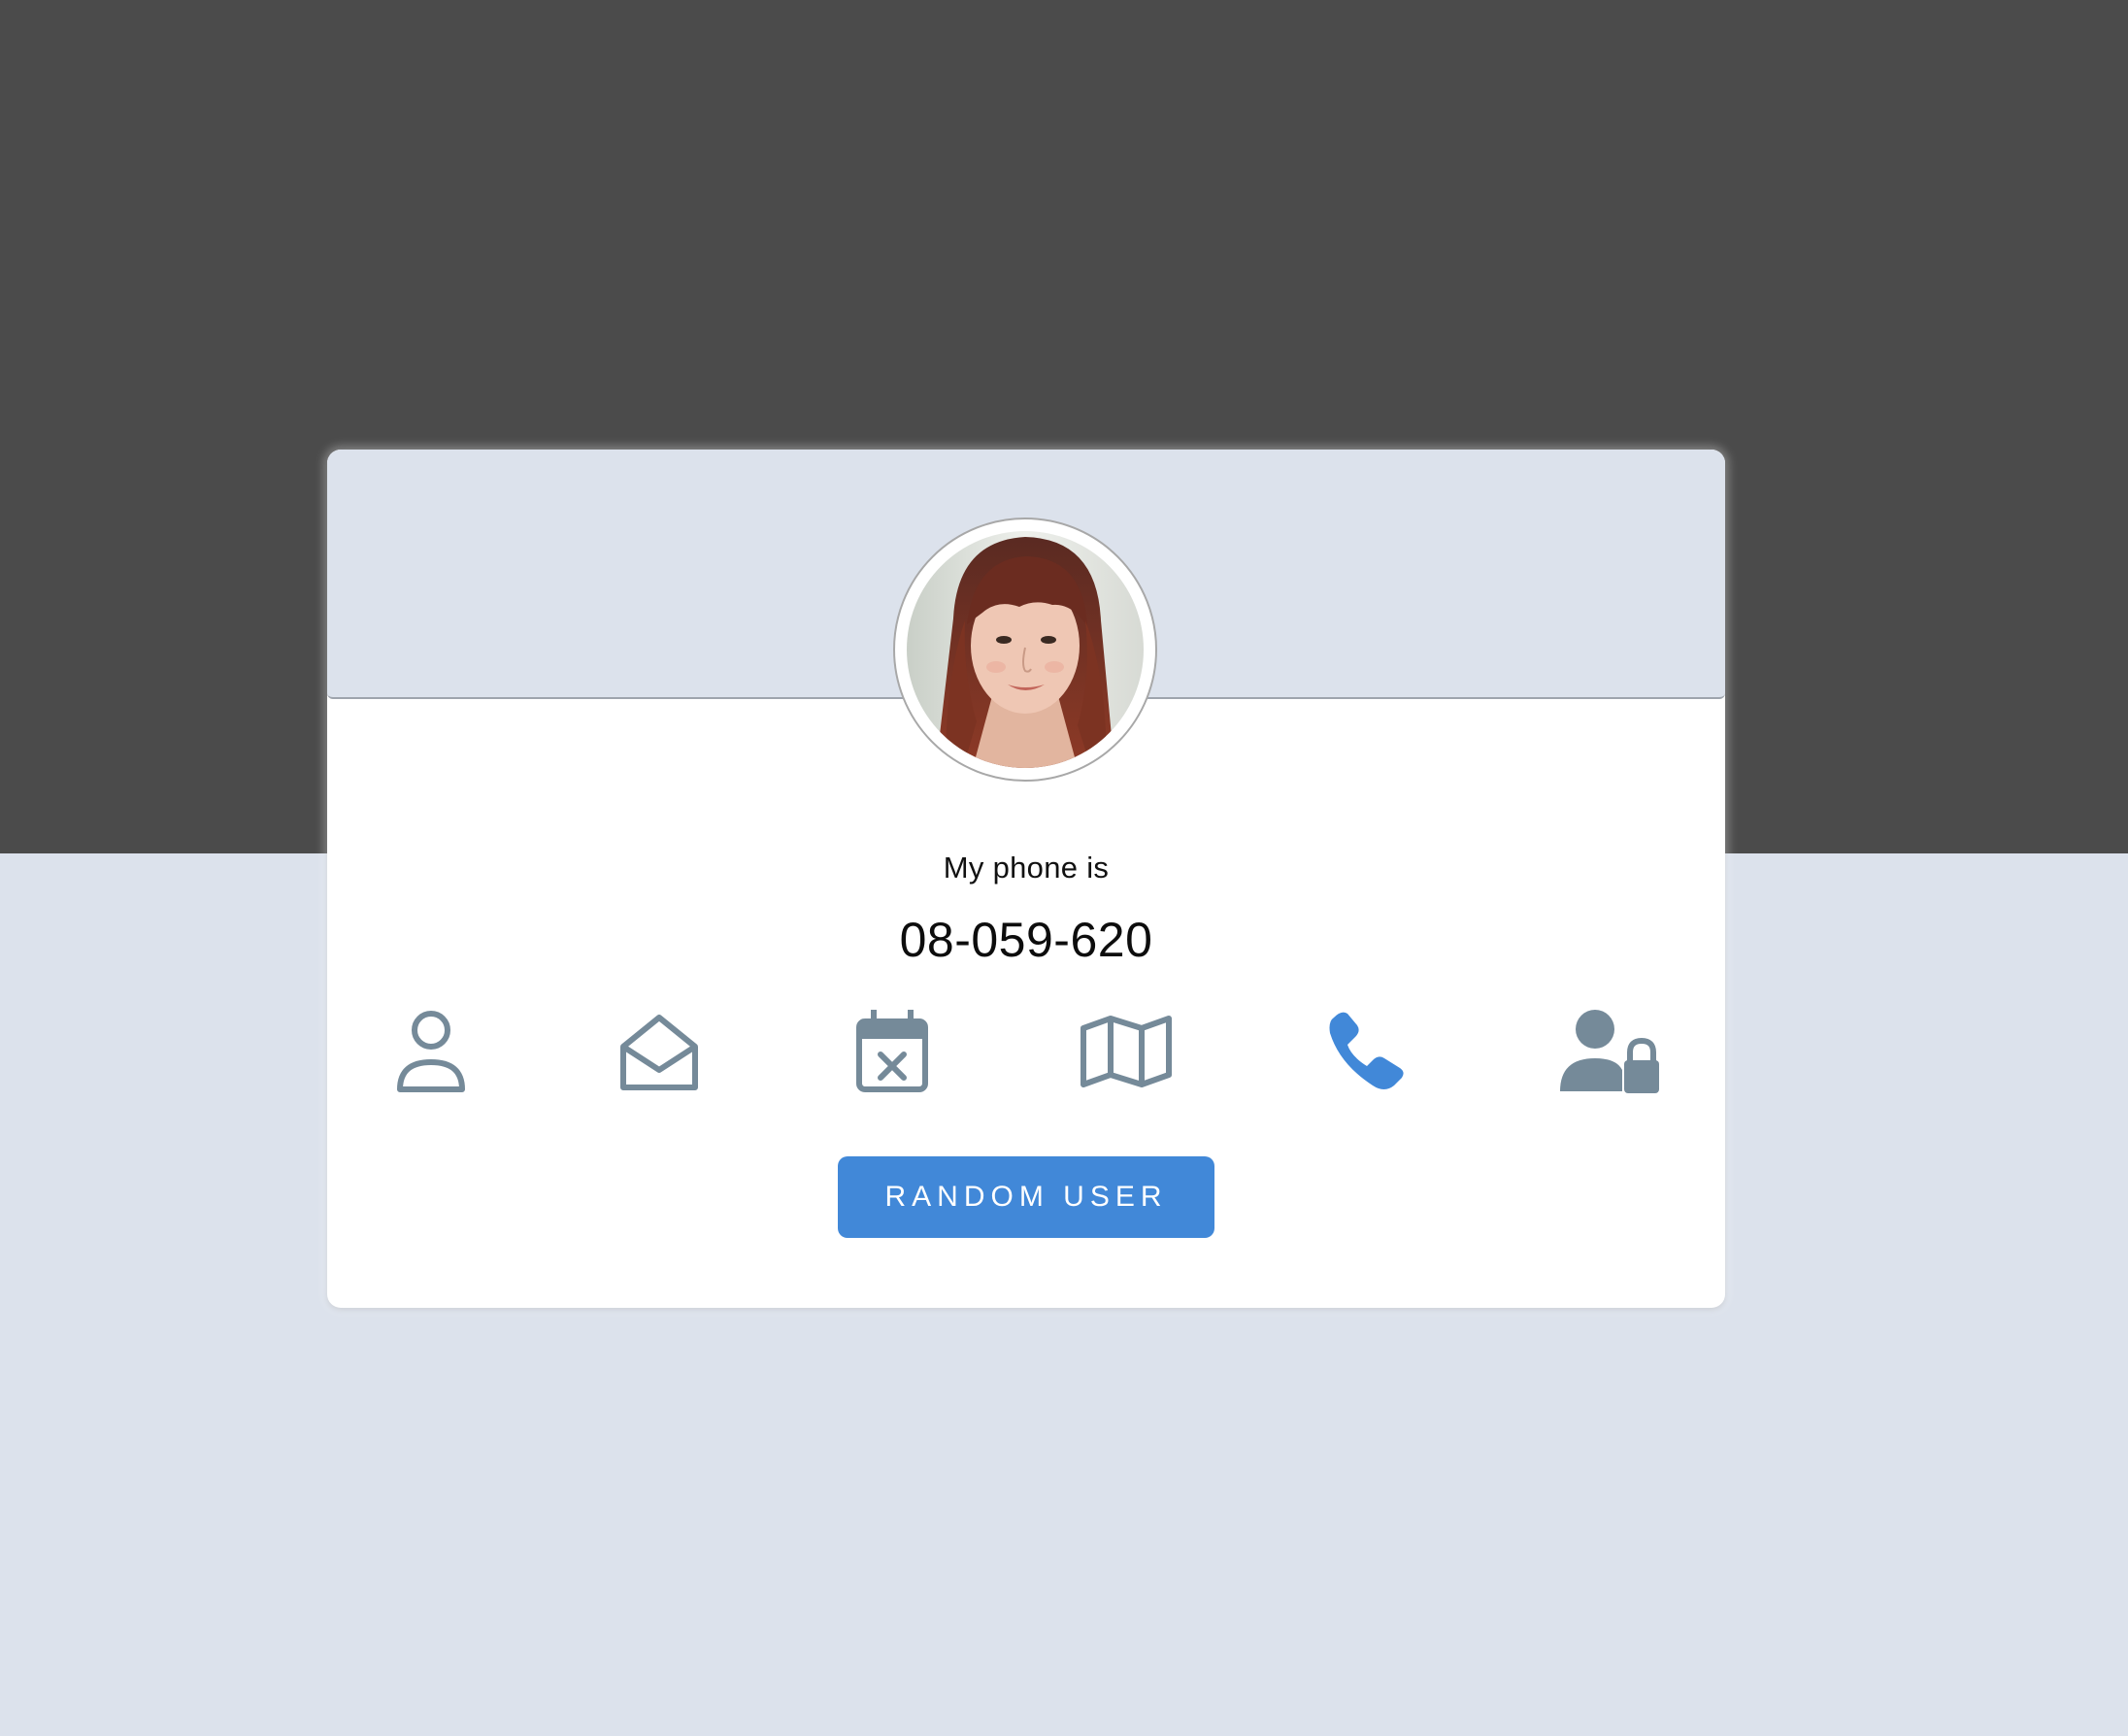 This screenshot has height=1736, width=2128. I want to click on map-icon, so click(1126, 1051).